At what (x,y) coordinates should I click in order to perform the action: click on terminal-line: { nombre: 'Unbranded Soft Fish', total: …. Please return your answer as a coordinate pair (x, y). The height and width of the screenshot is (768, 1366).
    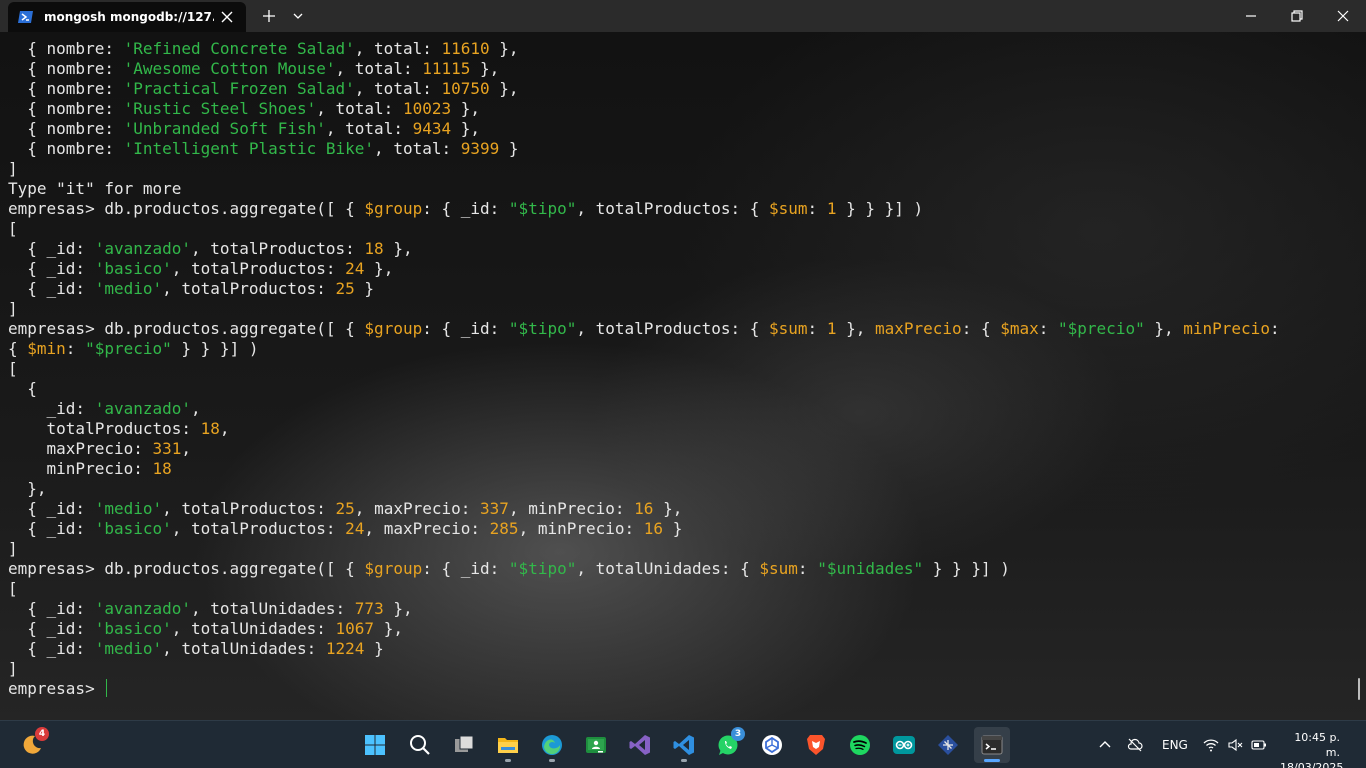
    Looking at the image, I should click on (644, 129).